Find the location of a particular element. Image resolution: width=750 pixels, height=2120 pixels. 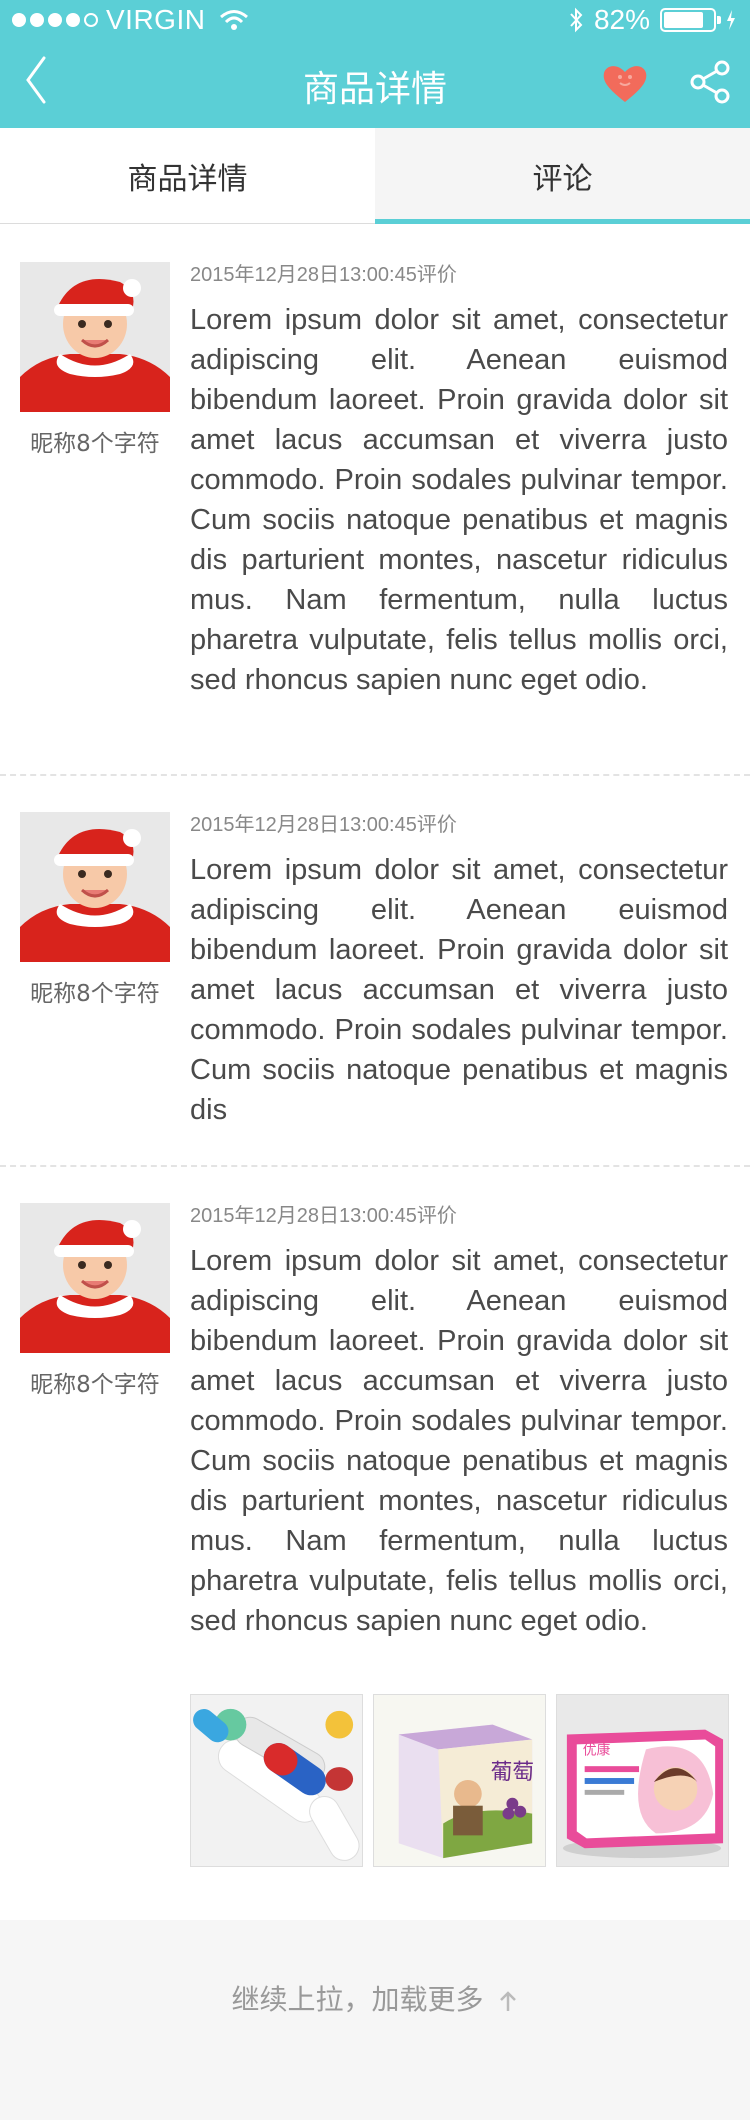

battery-percent: 82% is located at coordinates (621, 19).